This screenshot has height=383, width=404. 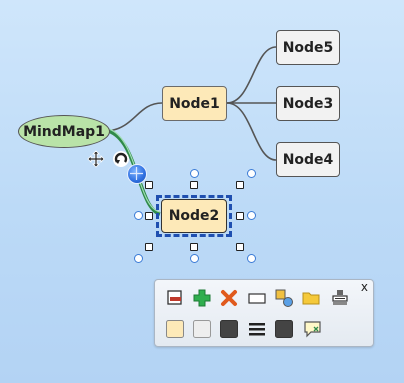 I want to click on outer-handle-n, so click(x=194, y=173).